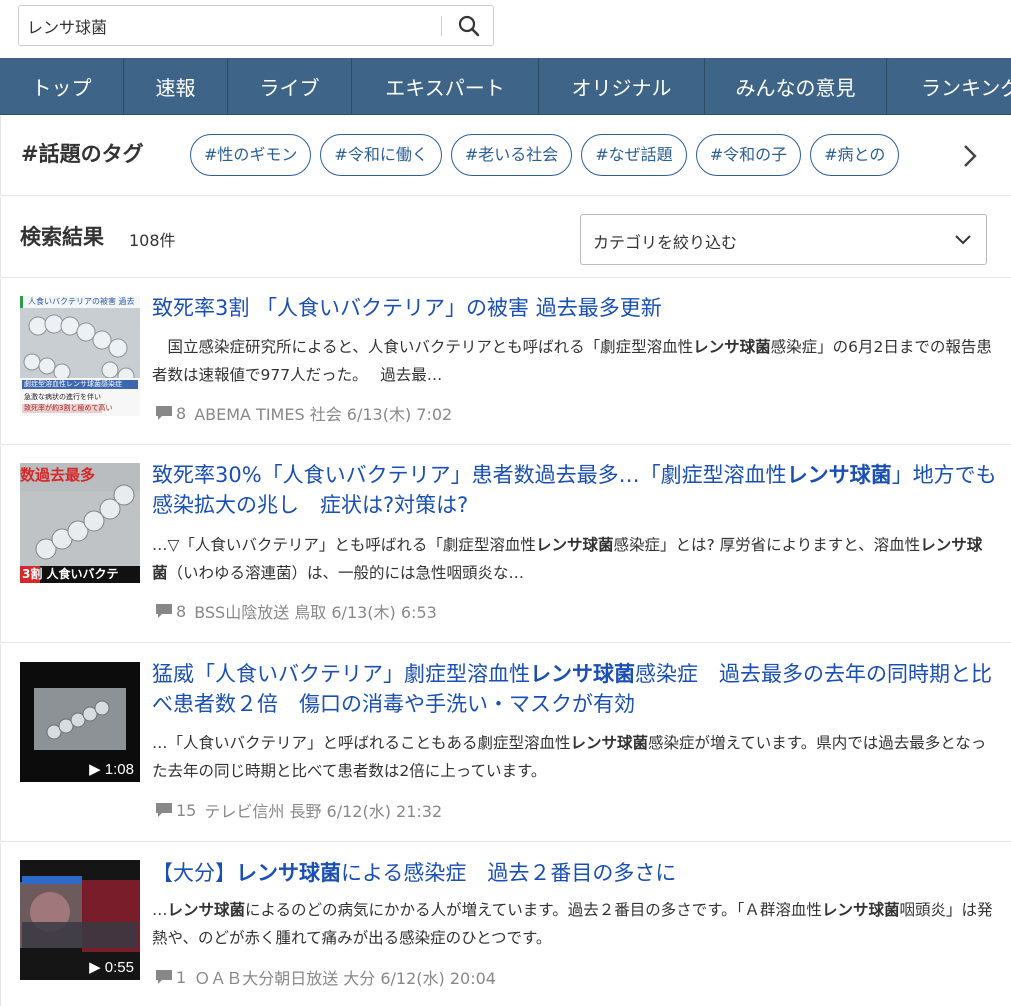 The width and height of the screenshot is (1011, 1006). What do you see at coordinates (511, 155) in the screenshot?
I see `tag-item: #老いる社会` at bounding box center [511, 155].